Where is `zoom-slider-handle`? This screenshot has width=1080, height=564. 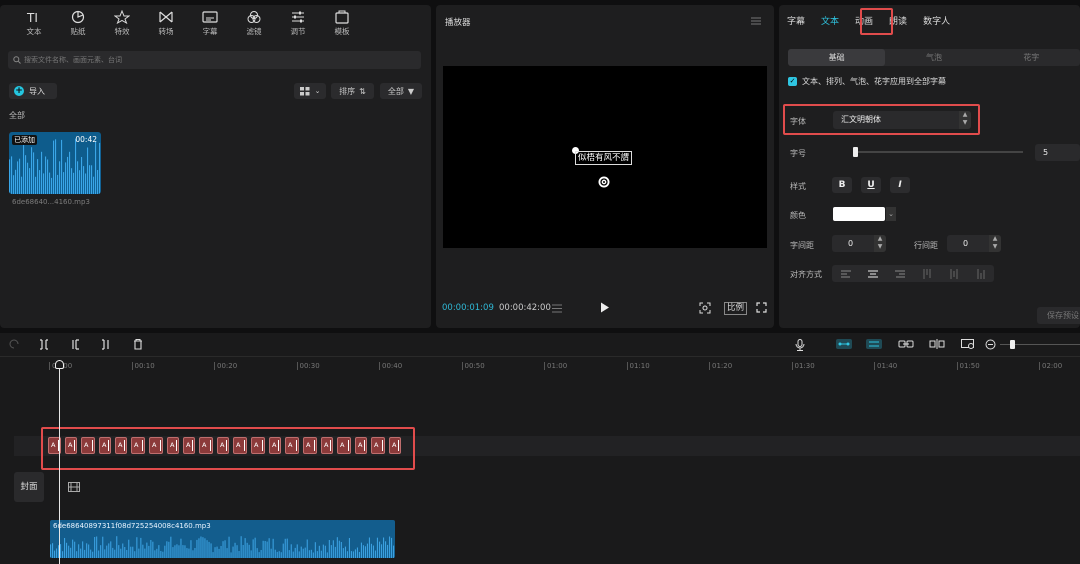 zoom-slider-handle is located at coordinates (1012, 344).